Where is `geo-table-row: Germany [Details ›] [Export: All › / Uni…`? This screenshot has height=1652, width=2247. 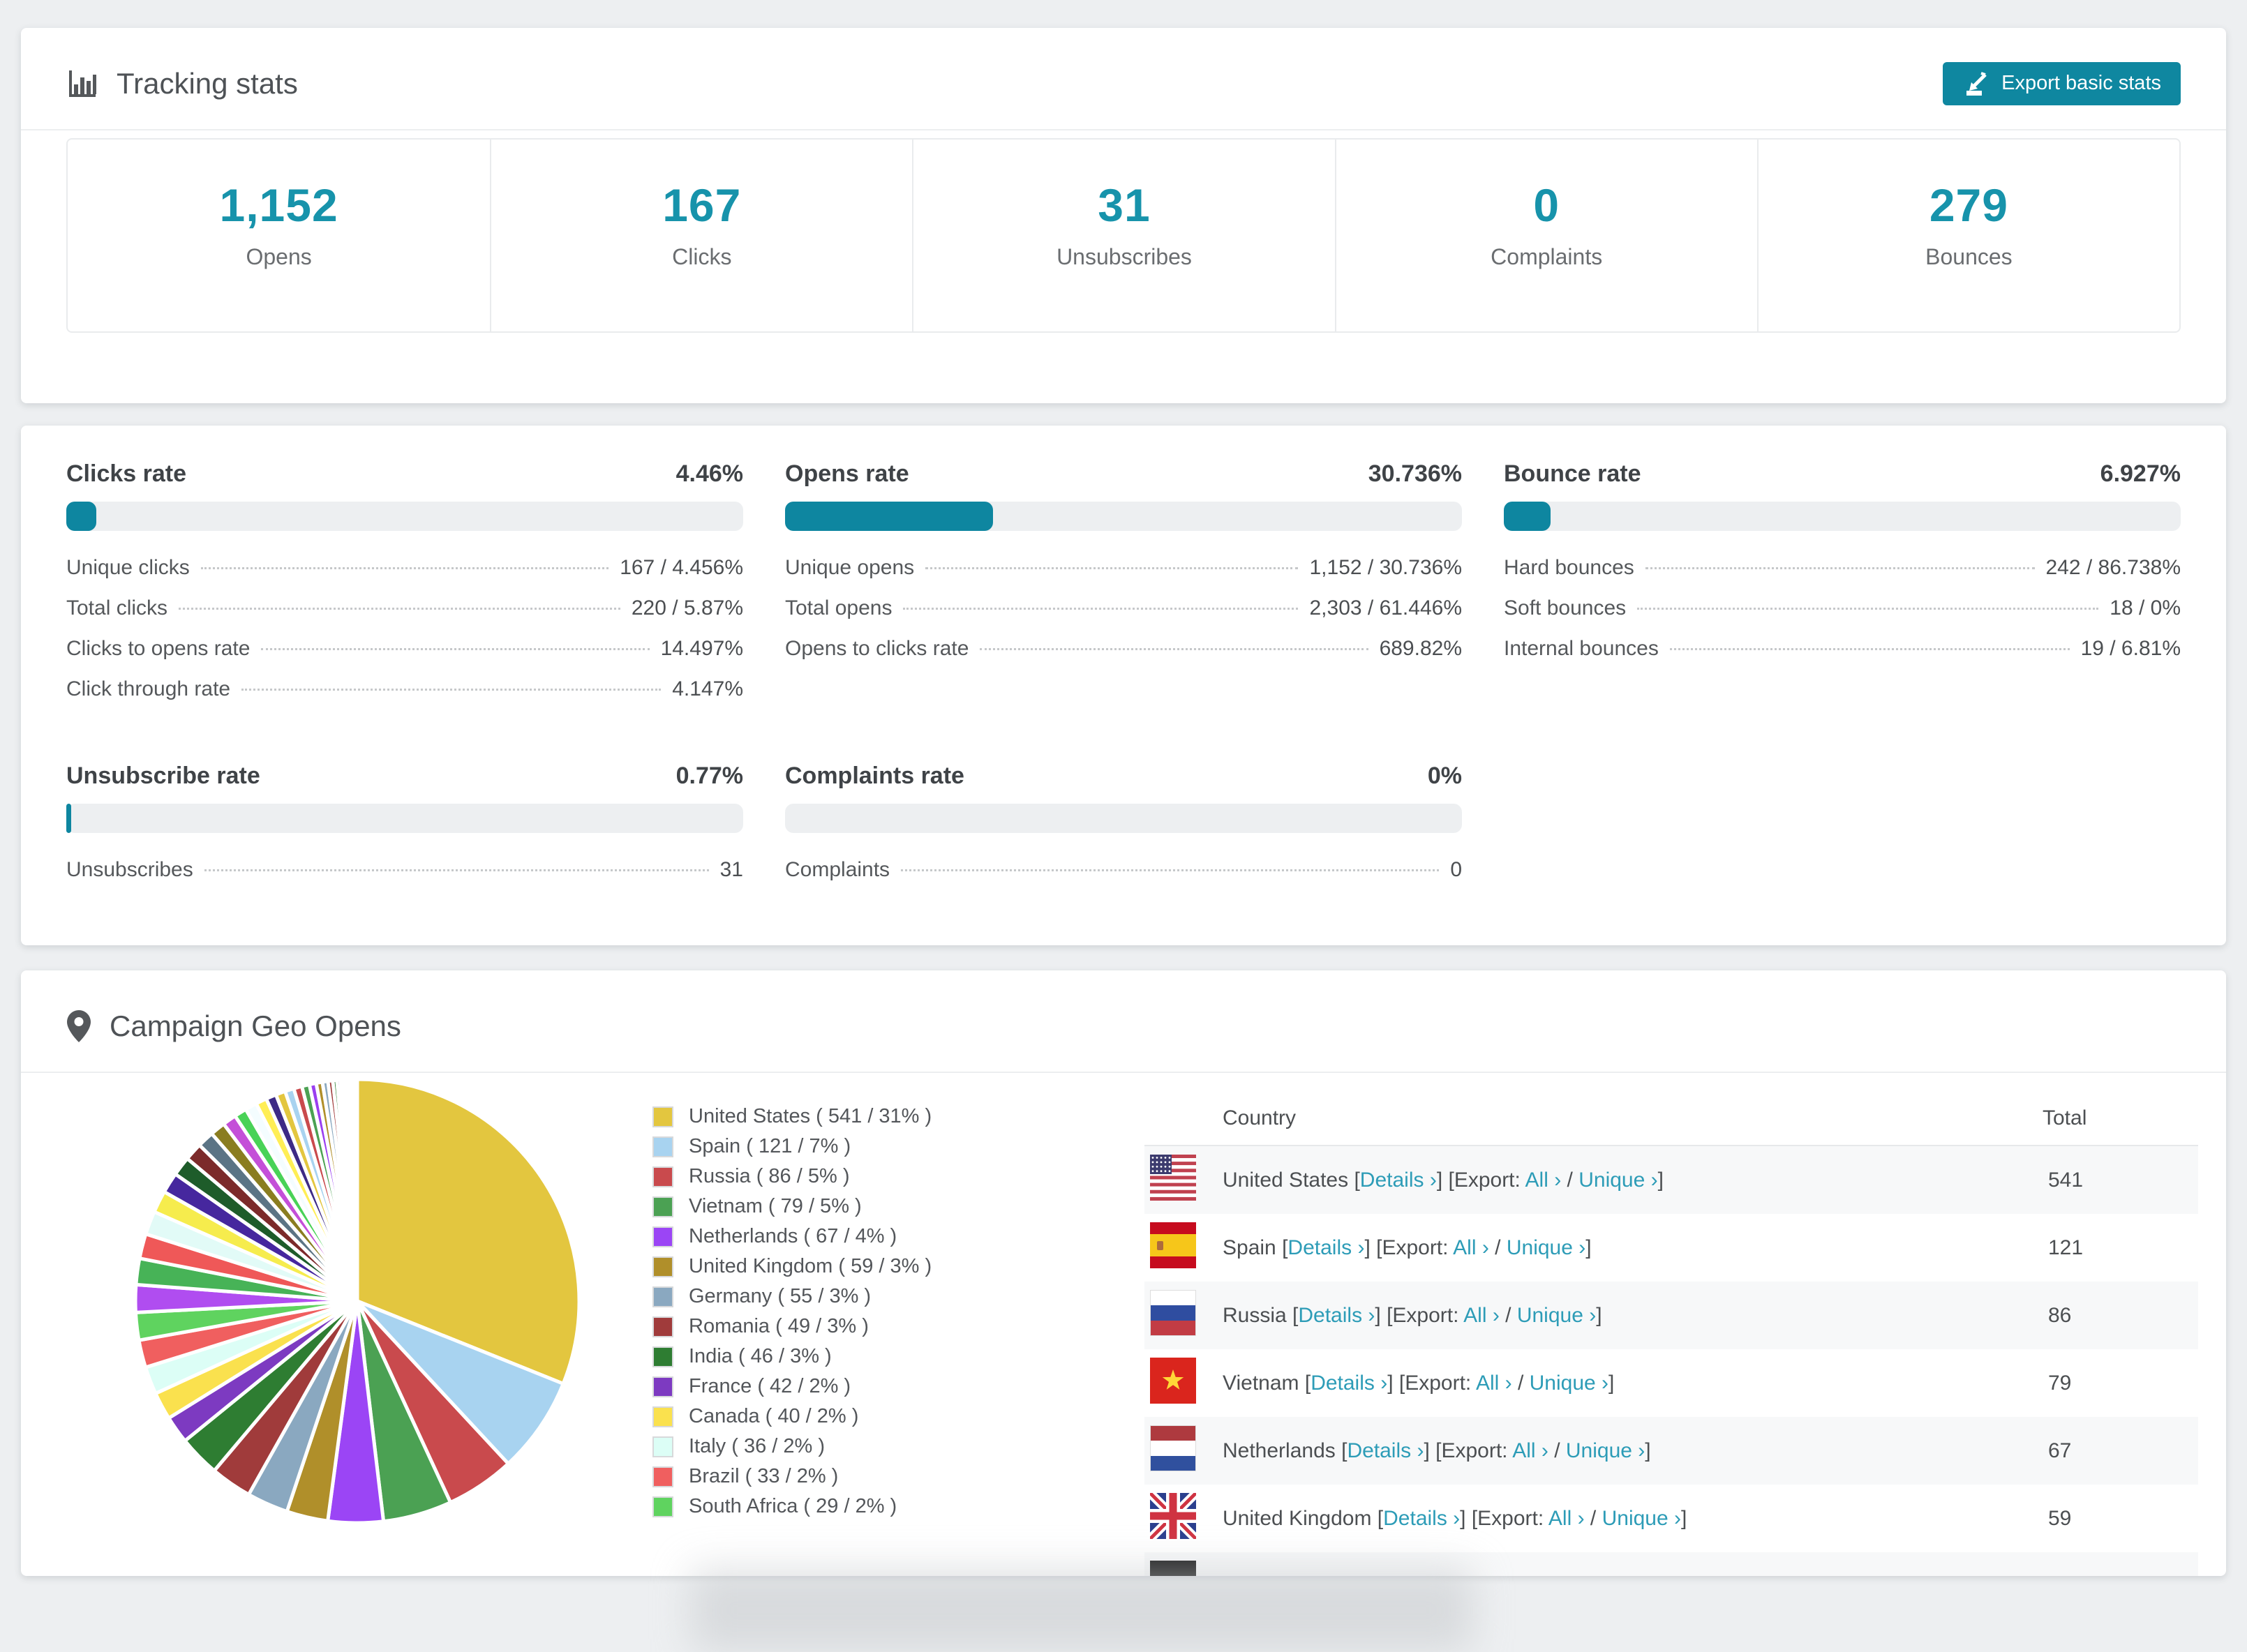
geo-table-row: Germany [Details ›] [Export: All › / Uni… is located at coordinates (1671, 1564).